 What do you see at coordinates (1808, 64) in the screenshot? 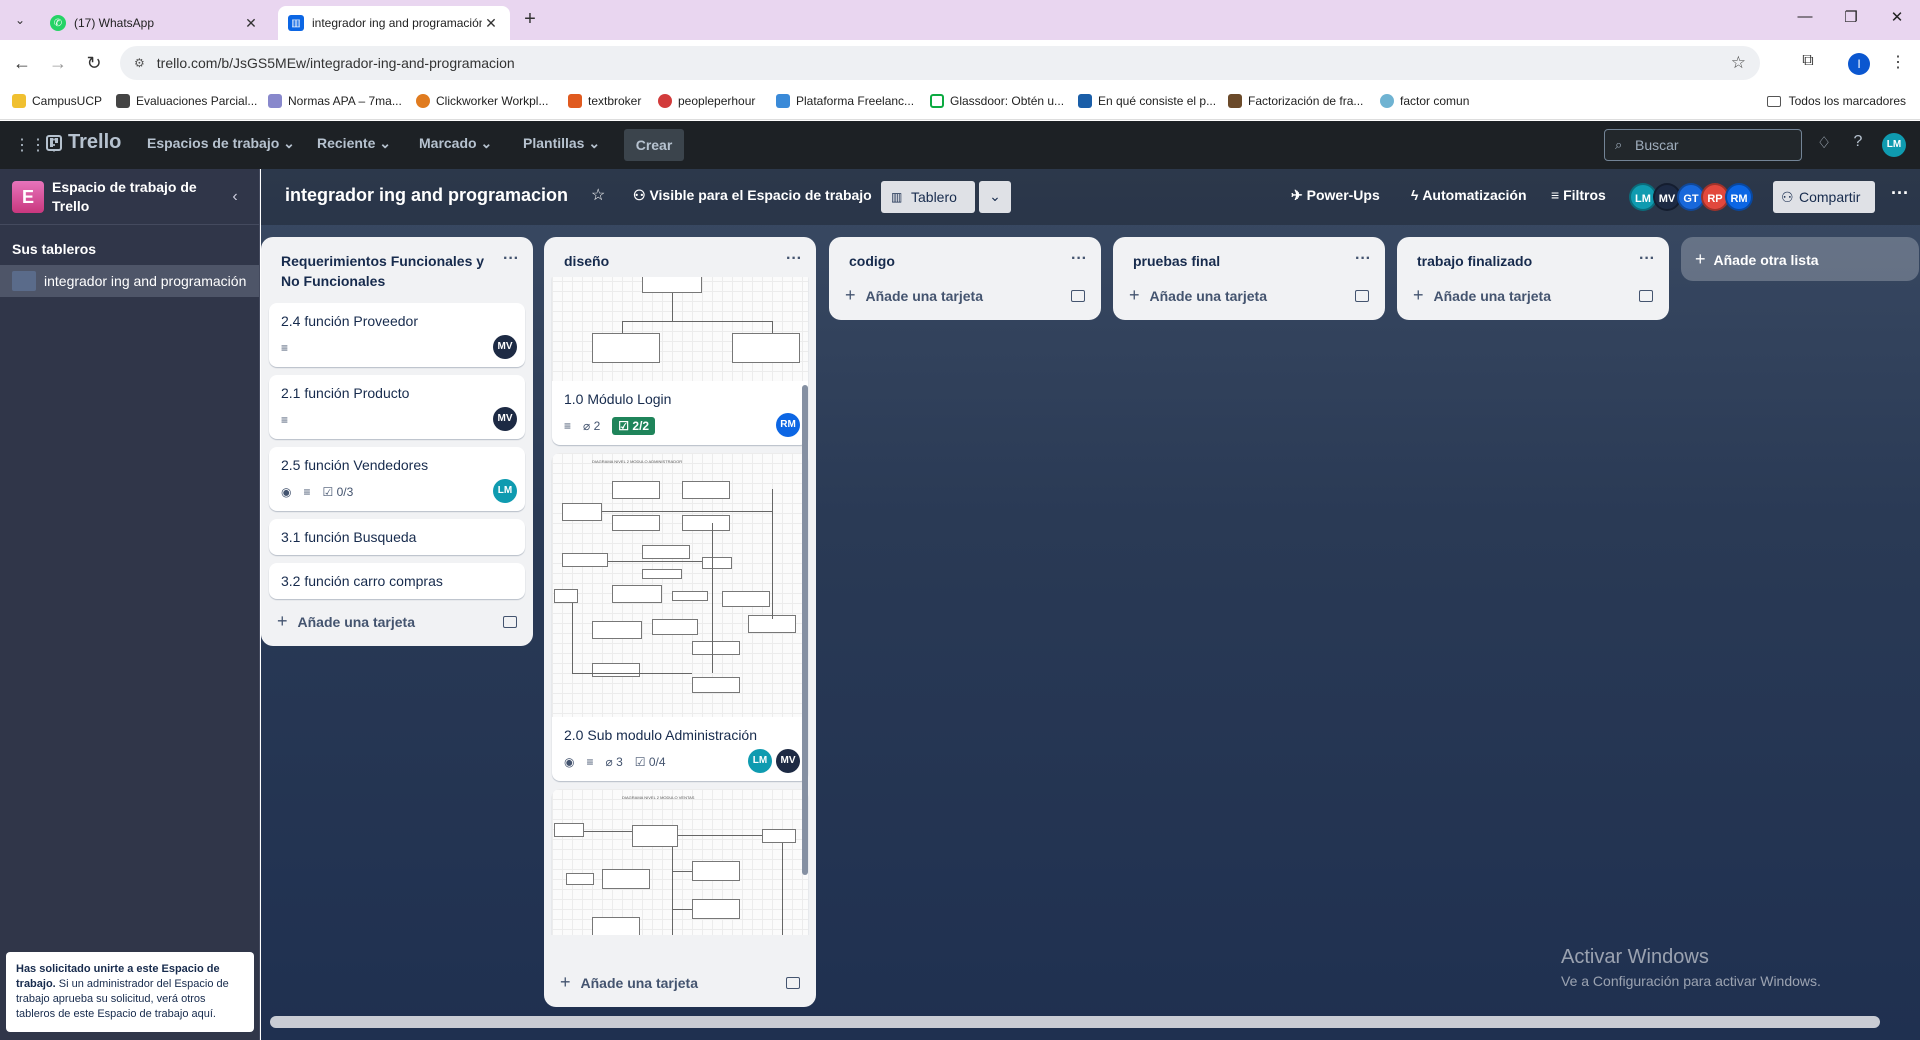
I see `extensions-icon: ⧉` at bounding box center [1808, 64].